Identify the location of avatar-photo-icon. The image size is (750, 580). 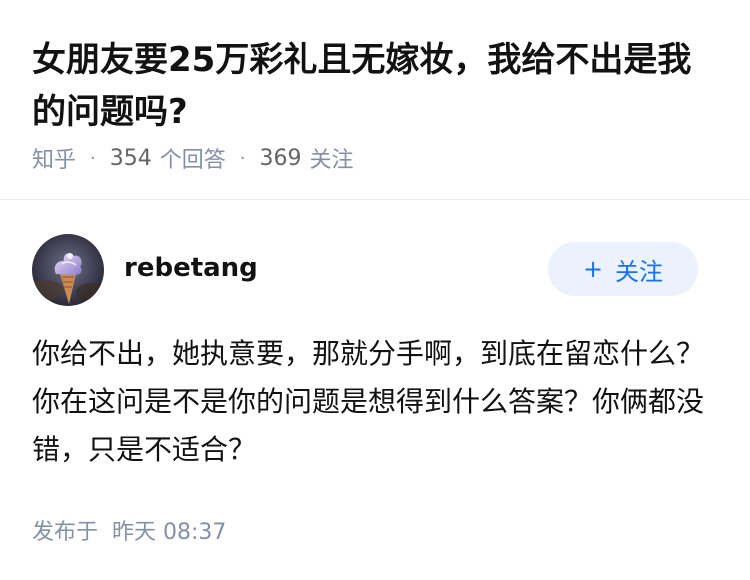
(68, 270).